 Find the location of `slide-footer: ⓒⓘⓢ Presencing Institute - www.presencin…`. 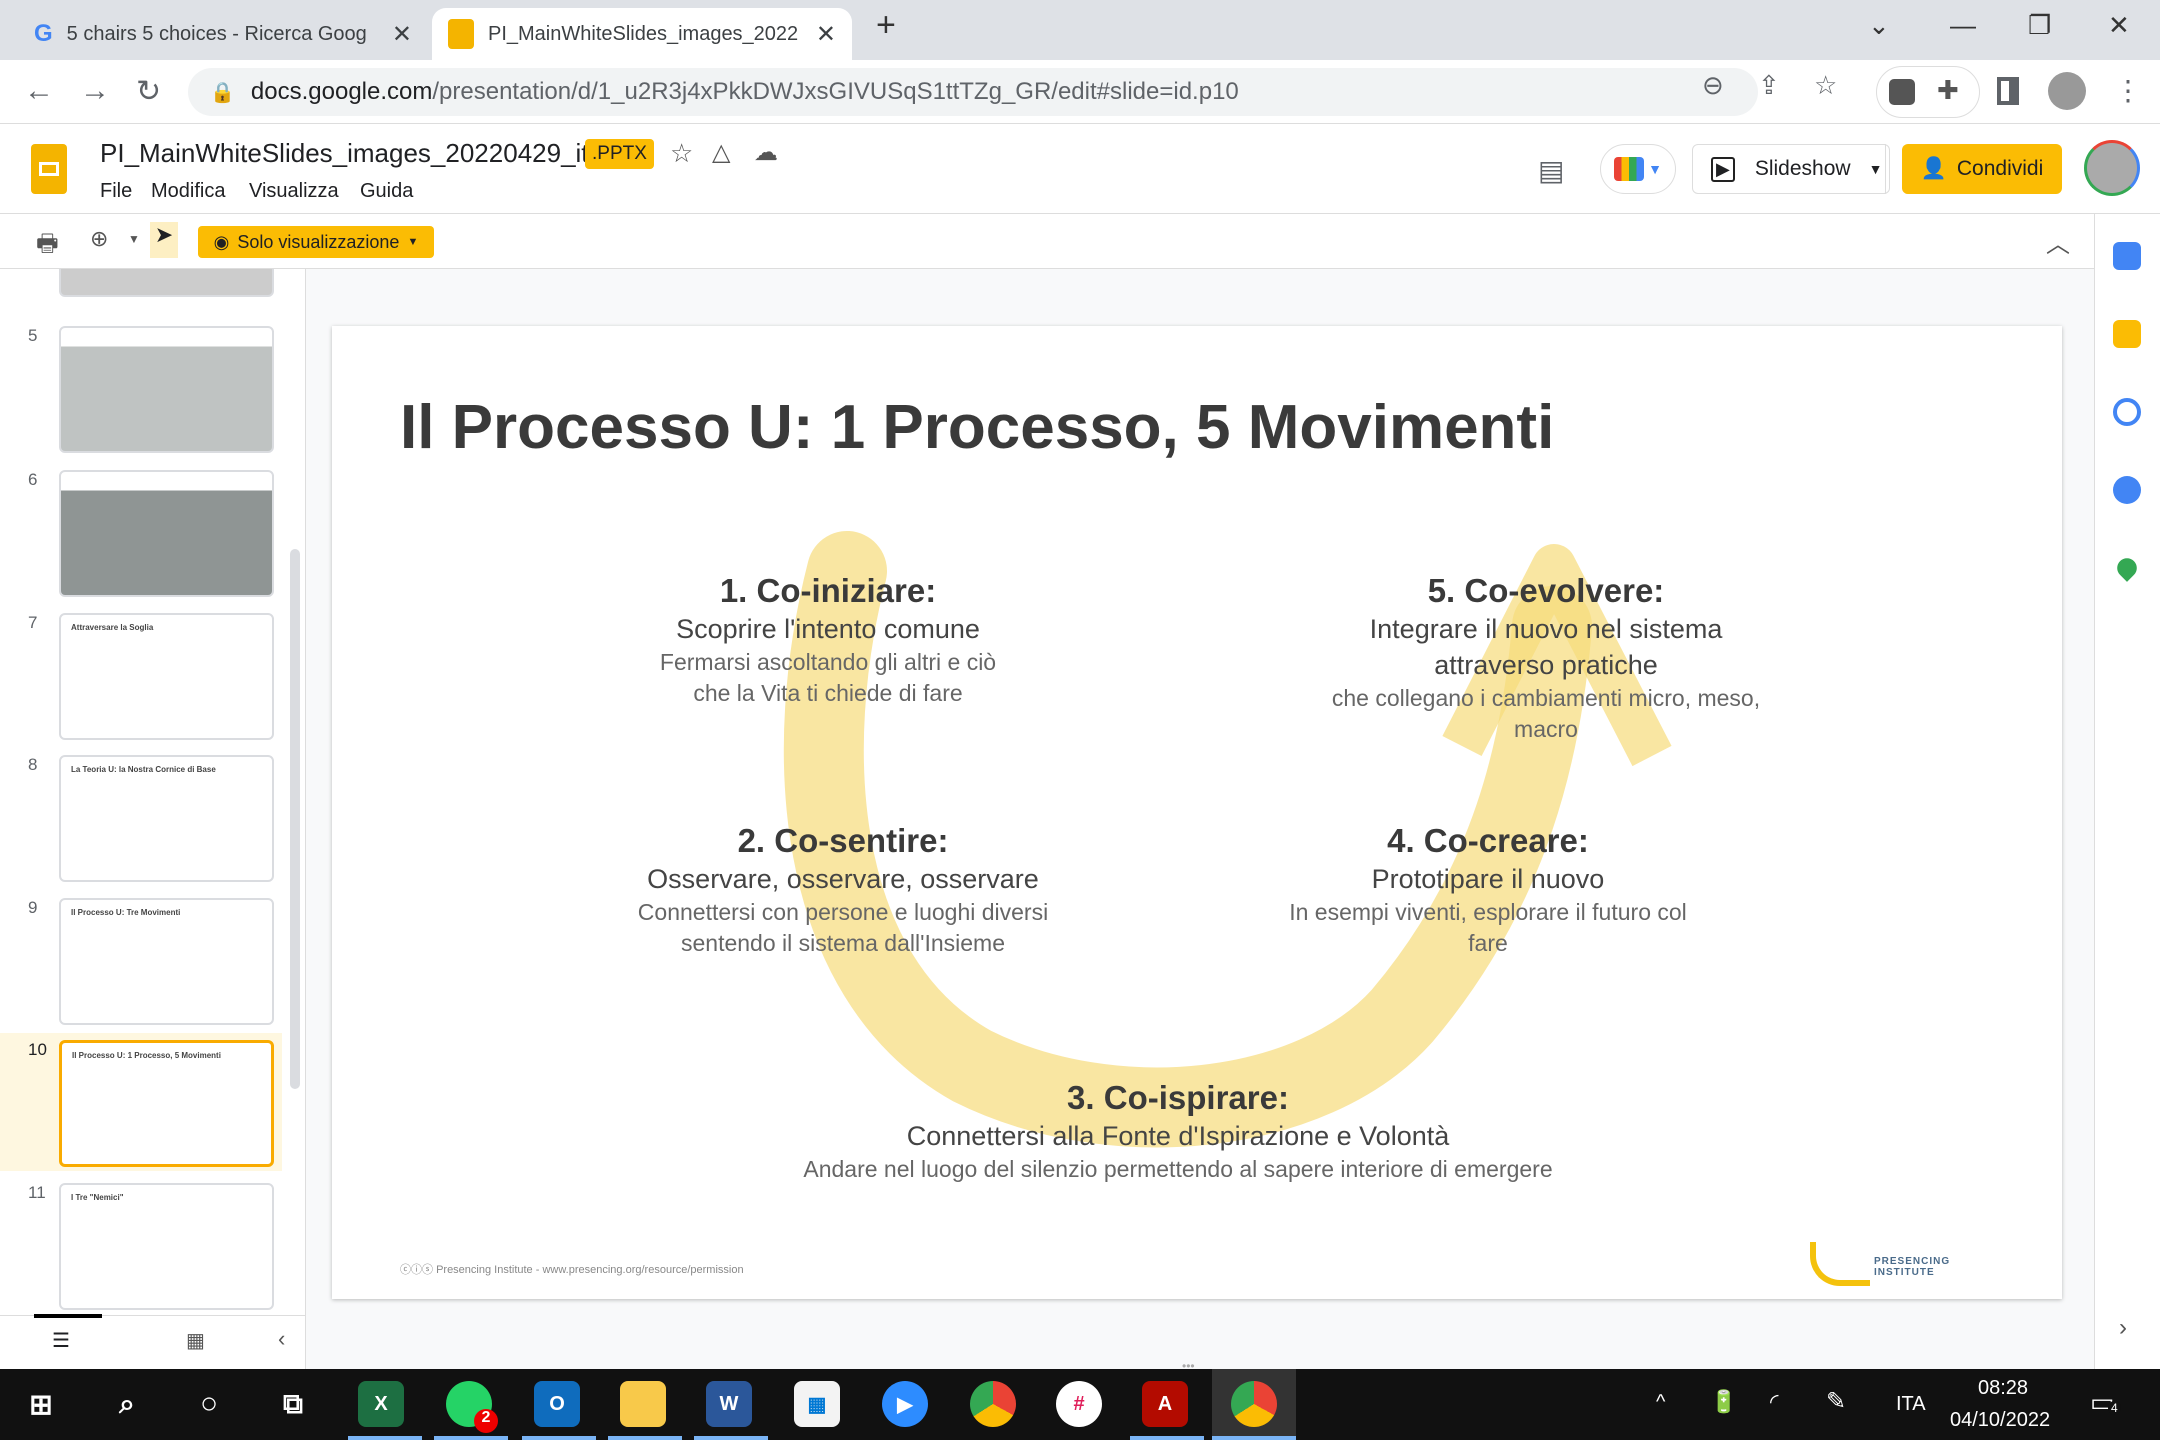

slide-footer: ⓒⓘⓢ Presencing Institute - www.presencin… is located at coordinates (572, 1270).